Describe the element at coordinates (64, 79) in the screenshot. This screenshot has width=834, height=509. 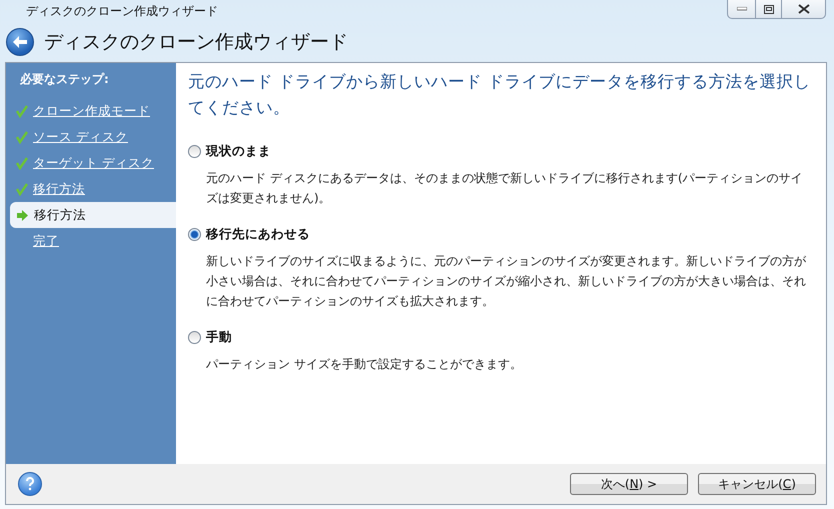
I see `sidebar-heading: 必要なステップ:` at that location.